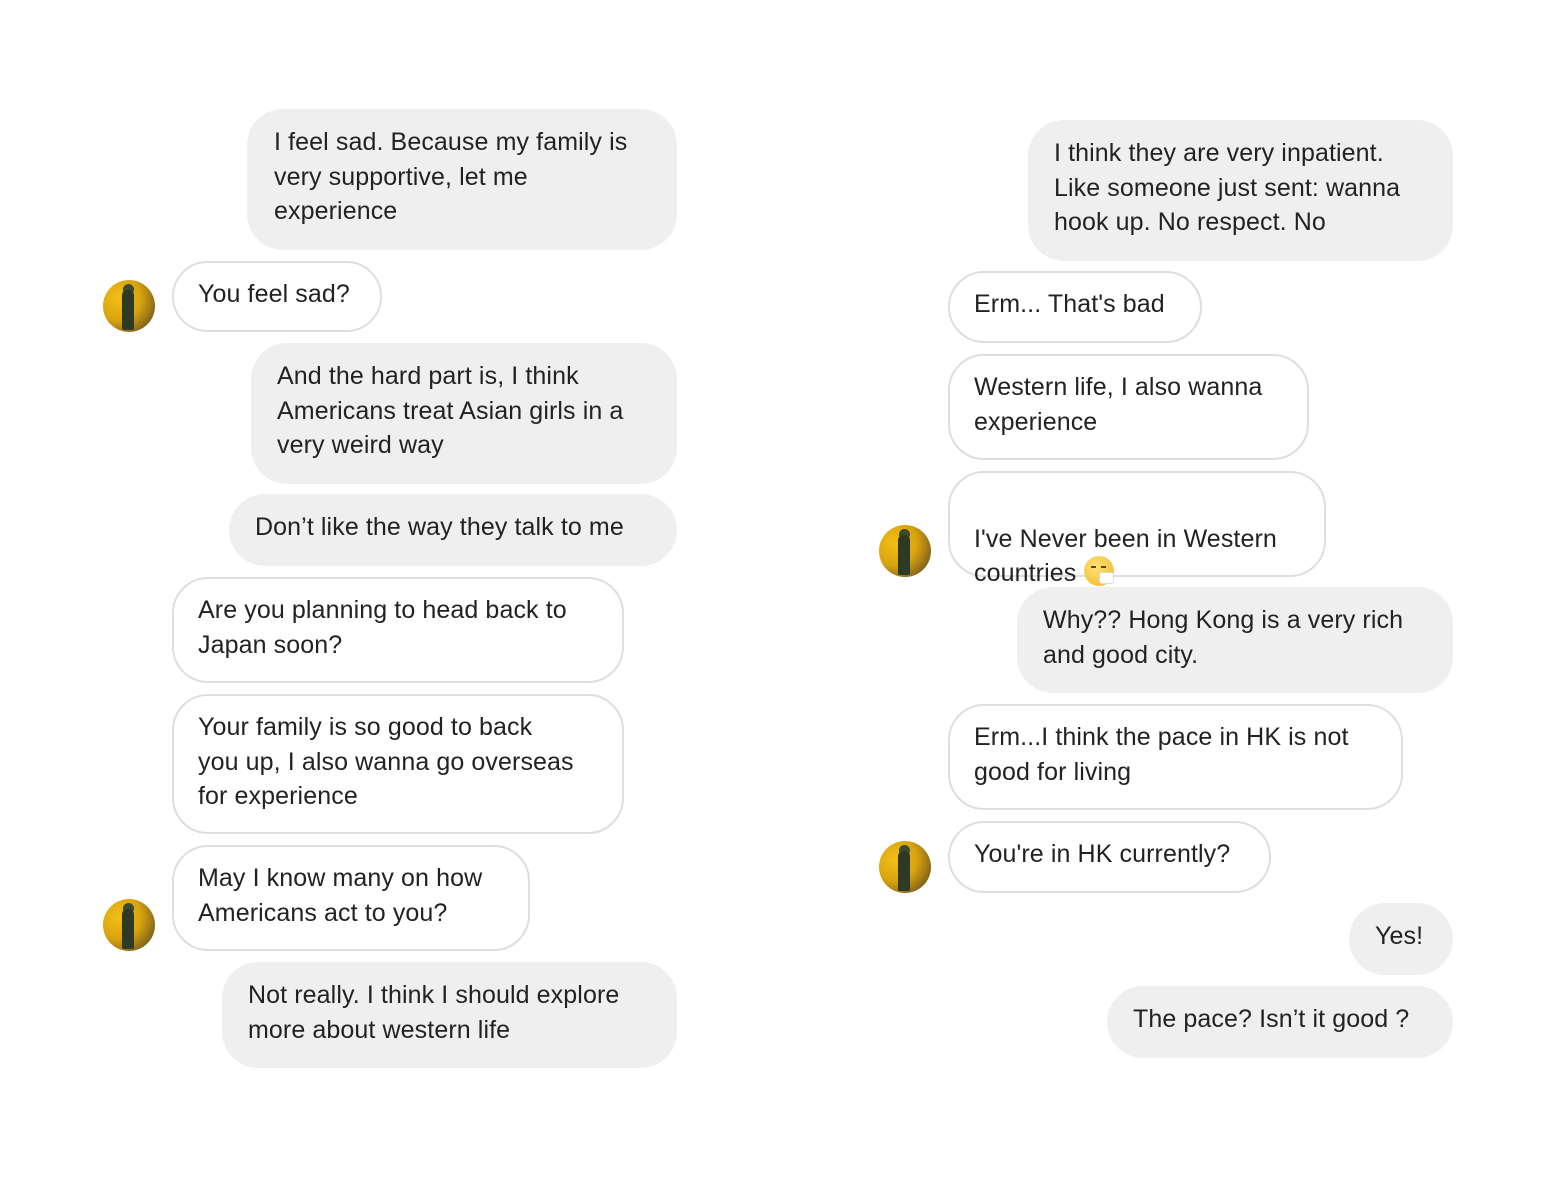  I want to click on message-bubble-received: Western life, I also wanna experience, so click(1128, 407).